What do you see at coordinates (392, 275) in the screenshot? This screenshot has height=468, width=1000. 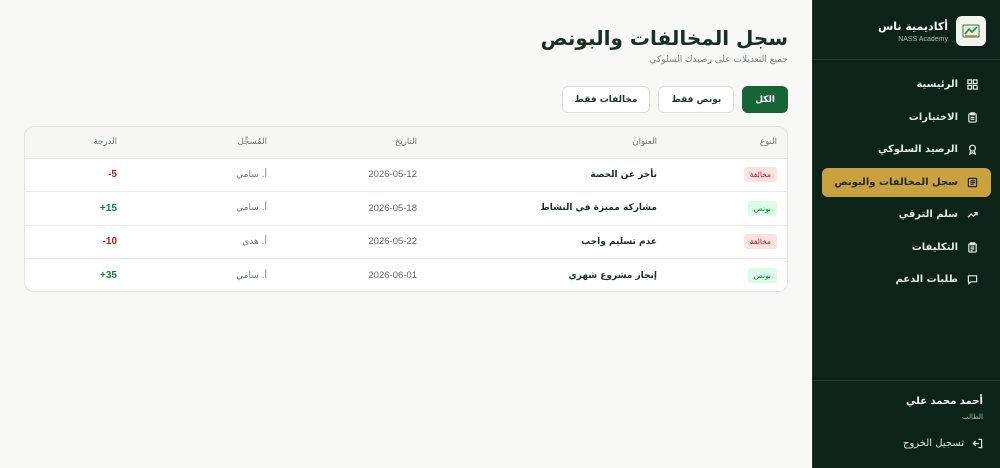 I see `date-cell: 2026-06-01` at bounding box center [392, 275].